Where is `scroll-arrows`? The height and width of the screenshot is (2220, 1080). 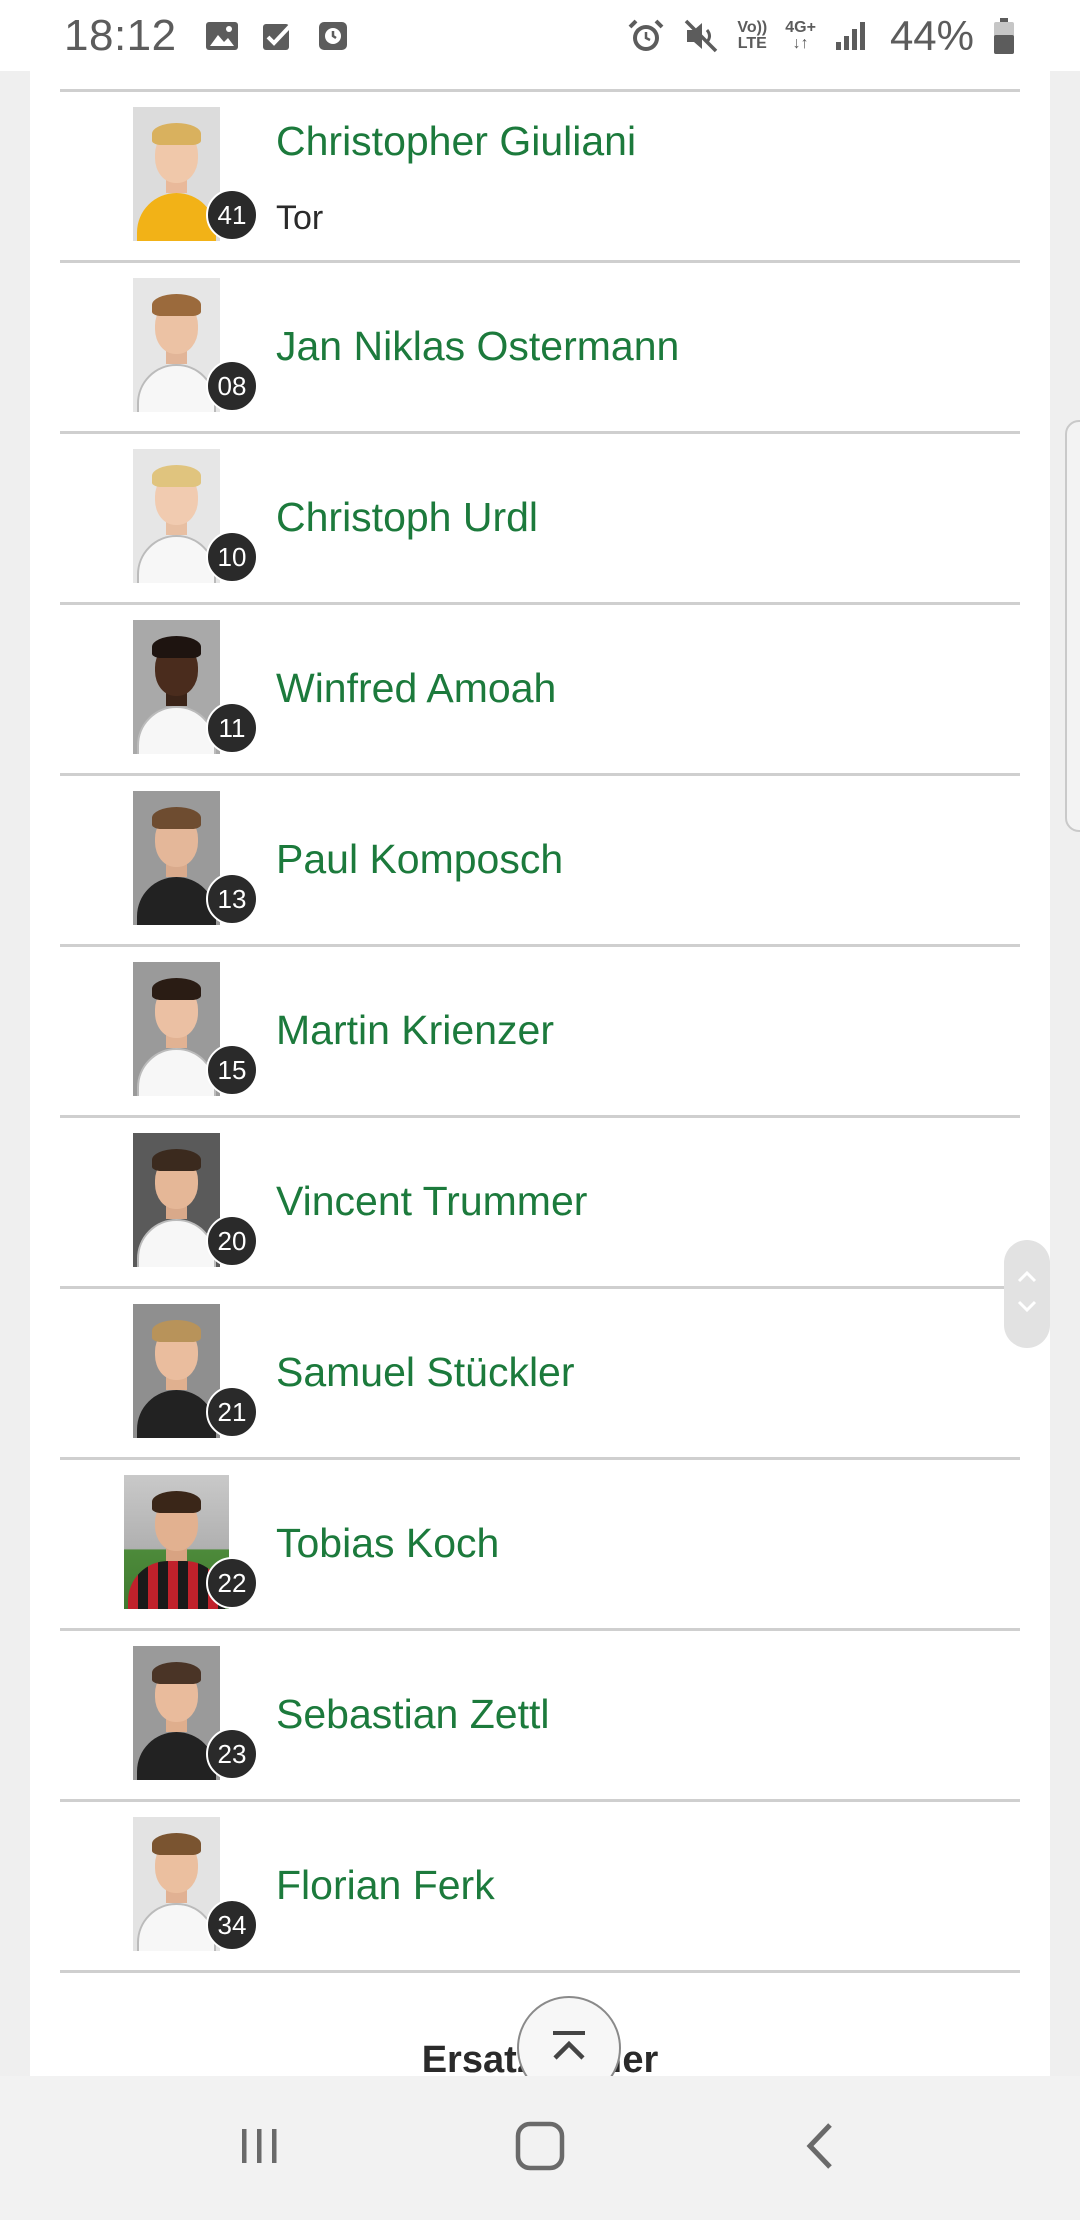 scroll-arrows is located at coordinates (1027, 1294).